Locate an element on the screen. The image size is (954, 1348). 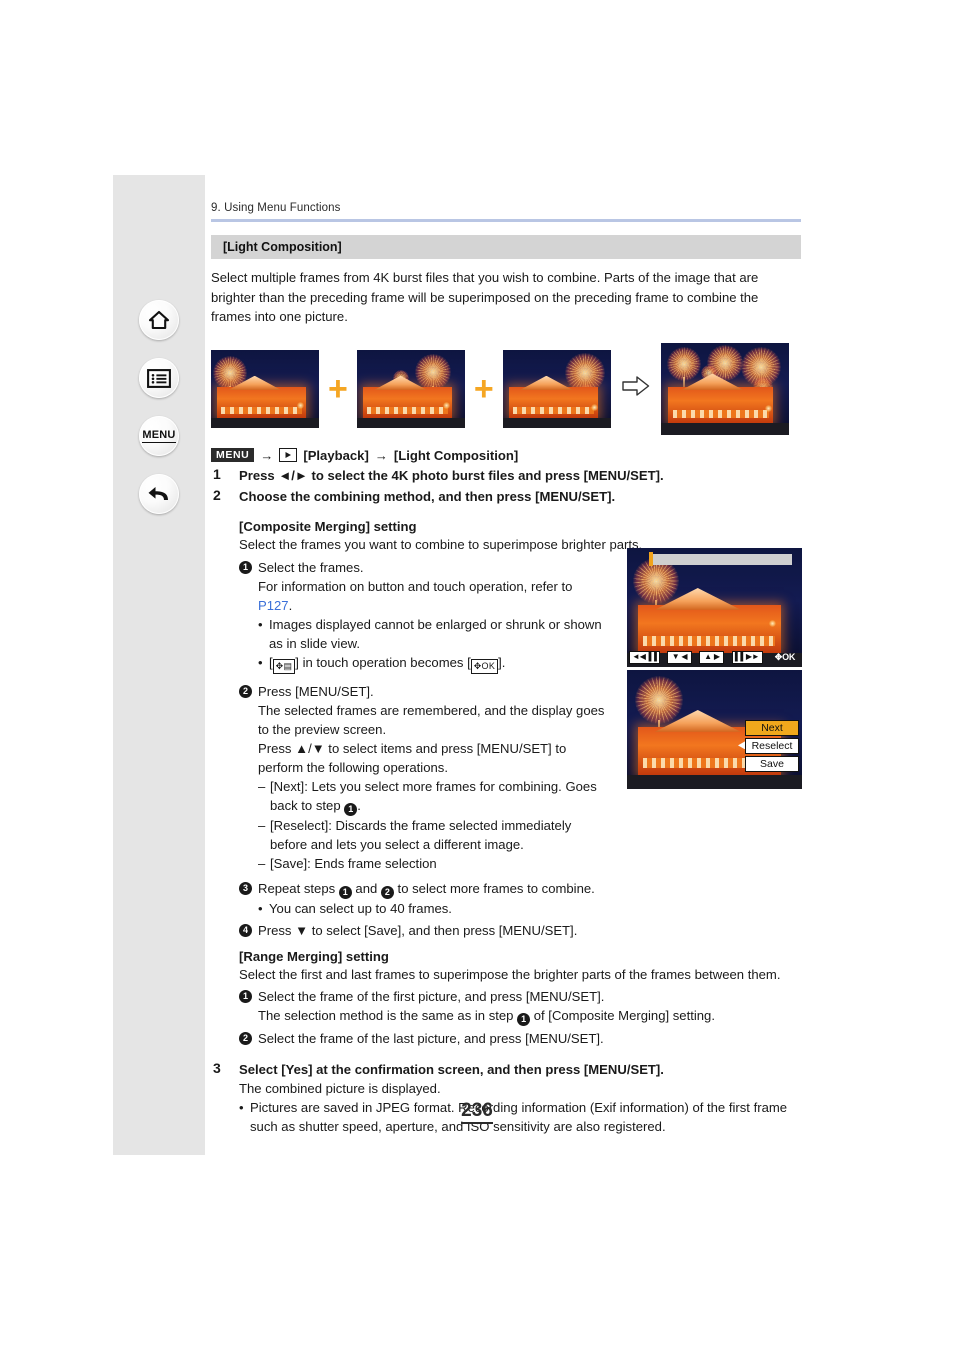
range-substep-2-marker: 2 is located at coordinates (245, 1038).